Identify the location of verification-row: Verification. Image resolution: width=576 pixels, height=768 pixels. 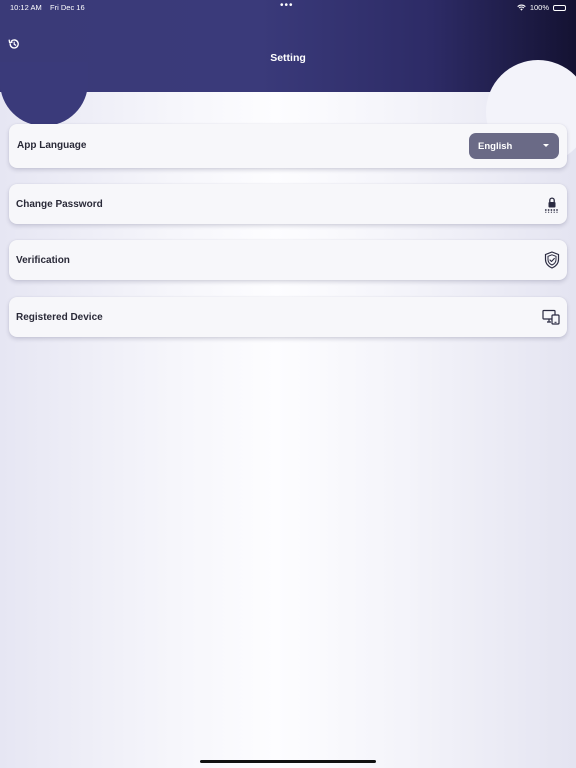
(288, 260).